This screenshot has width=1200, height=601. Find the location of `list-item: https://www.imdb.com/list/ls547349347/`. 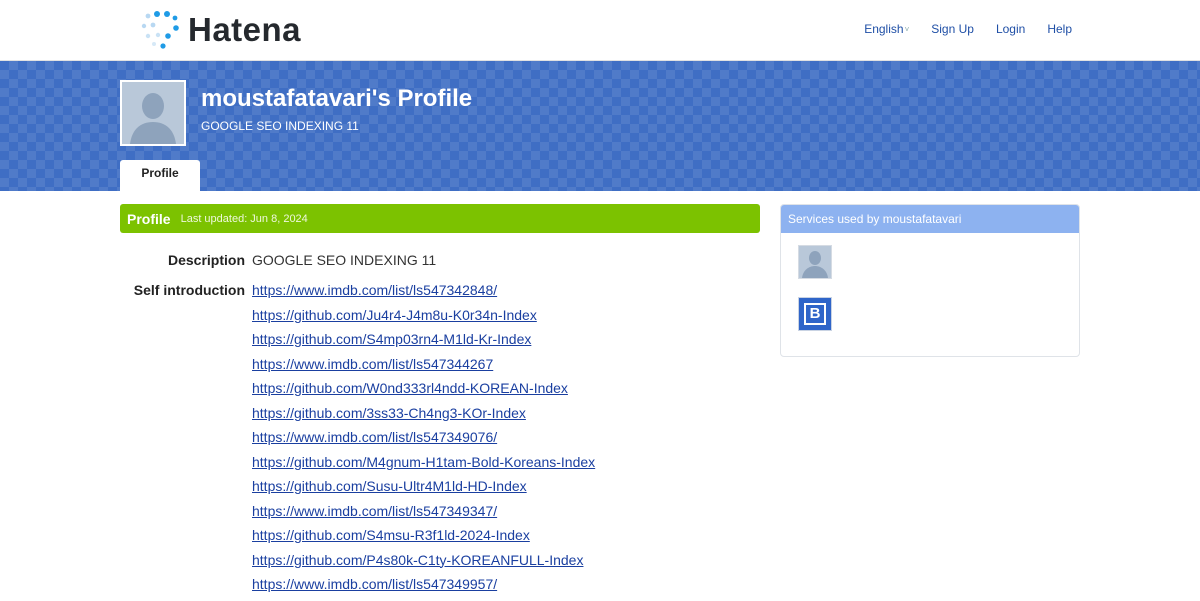

list-item: https://www.imdb.com/list/ls547349347/ is located at coordinates (423, 515).